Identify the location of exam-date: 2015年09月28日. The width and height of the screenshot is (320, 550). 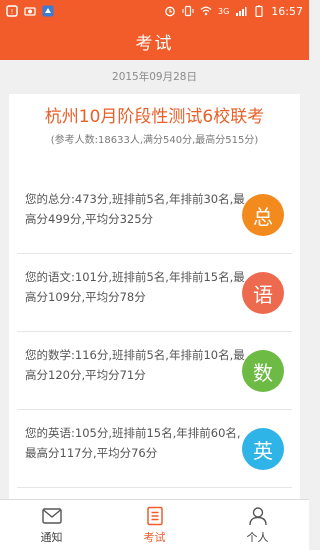
(154, 76).